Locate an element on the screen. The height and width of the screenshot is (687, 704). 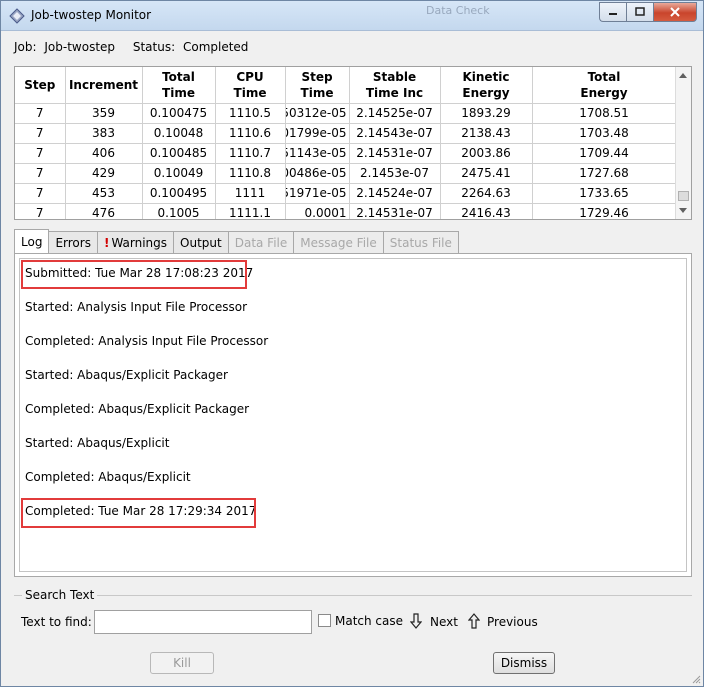
tab-warnings: ! Warnings is located at coordinates (135, 242).